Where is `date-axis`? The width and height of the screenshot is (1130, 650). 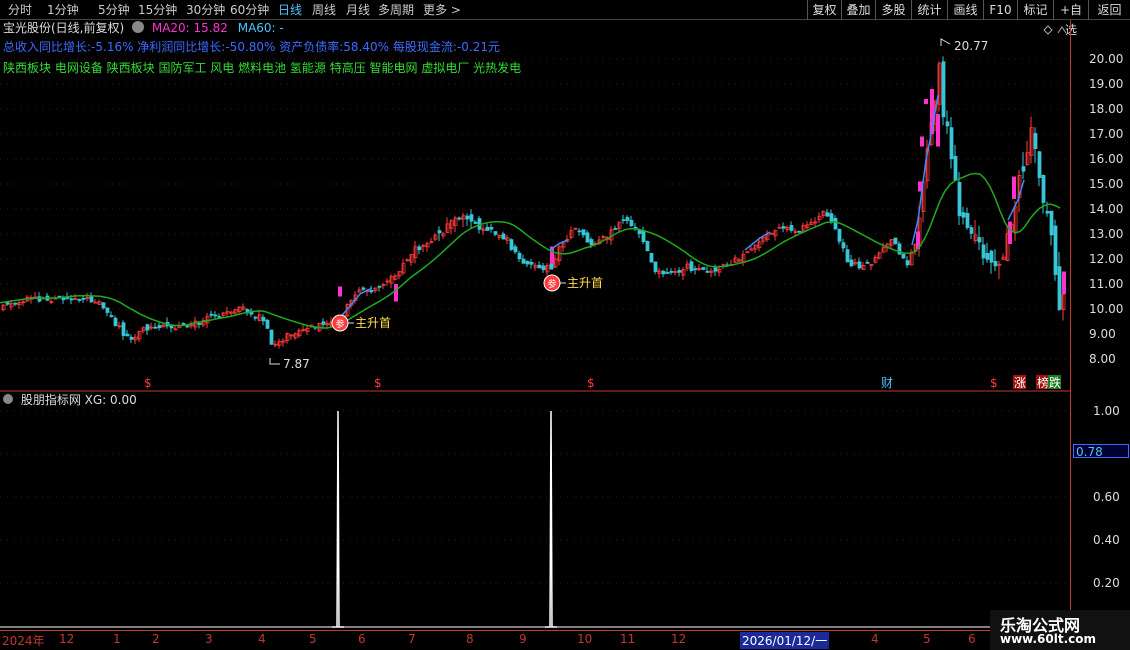 date-axis is located at coordinates (535, 640).